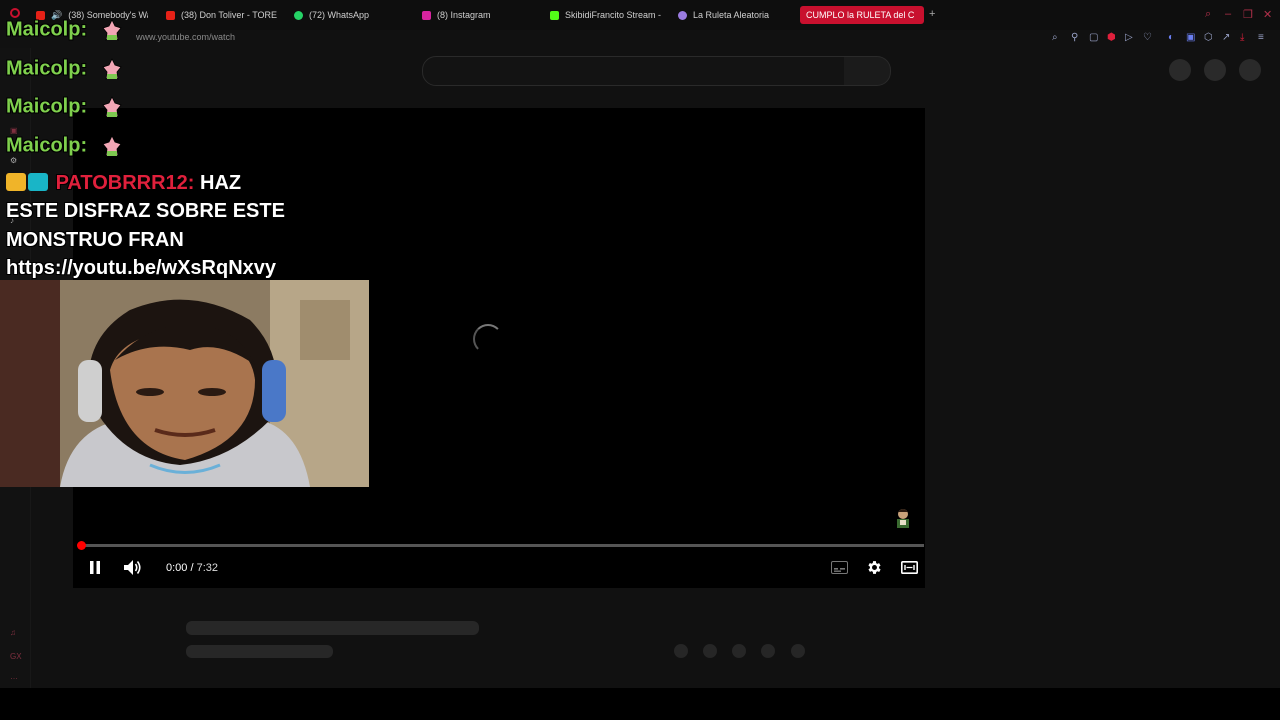 Image resolution: width=1280 pixels, height=720 pixels. Describe the element at coordinates (867, 71) in the screenshot. I see `search-button` at that location.